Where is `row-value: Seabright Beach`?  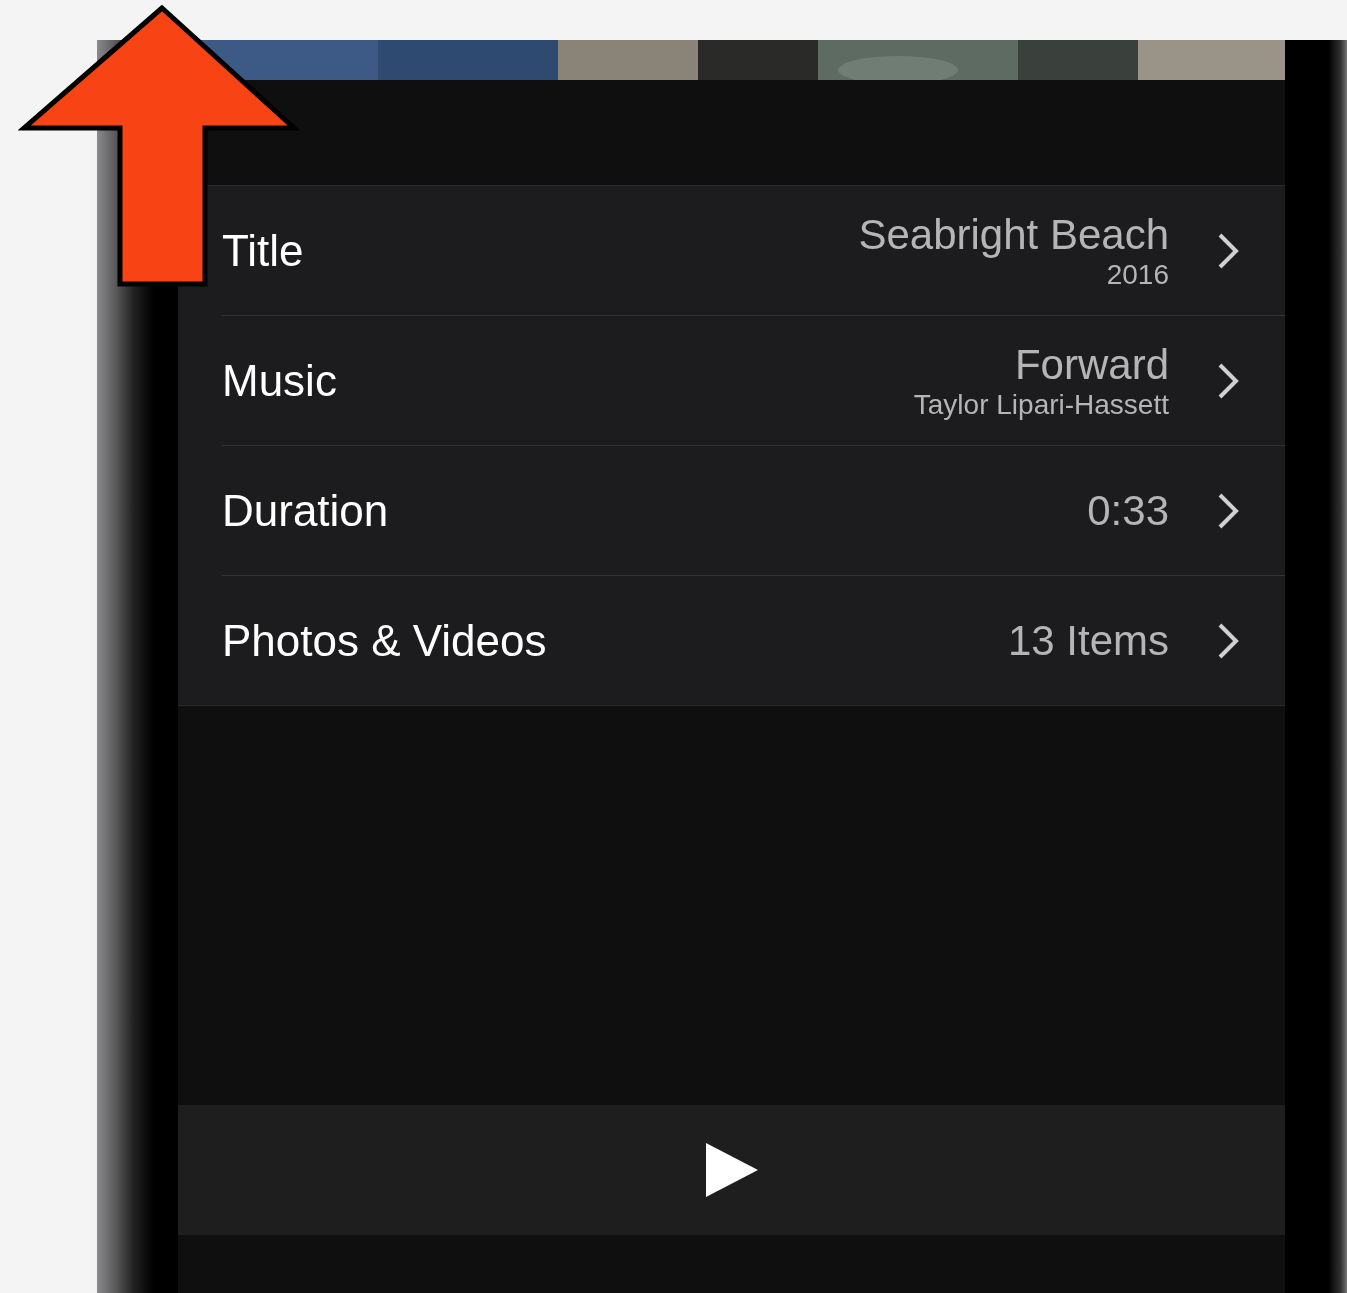
row-value: Seabright Beach is located at coordinates (1013, 234).